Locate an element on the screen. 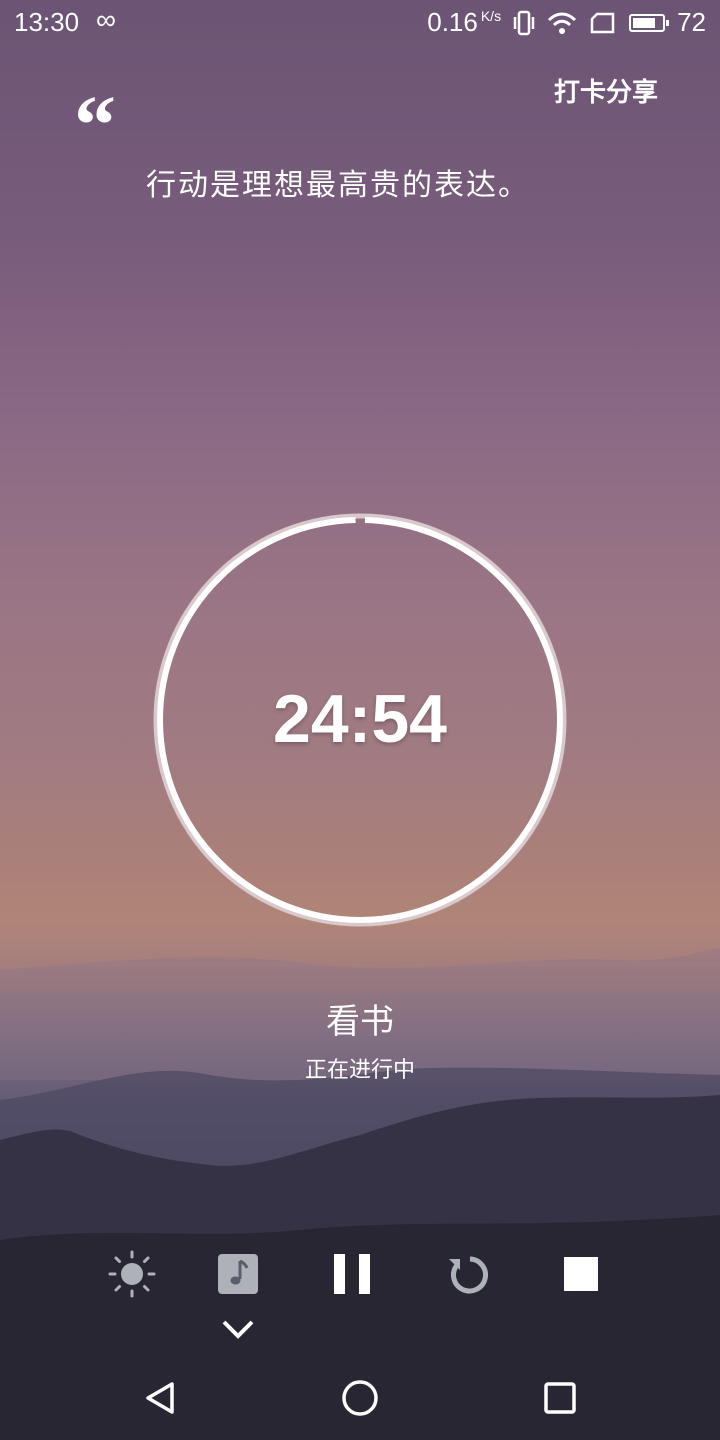 The width and height of the screenshot is (720, 1440). quote-text: 行动是理想最高贵的表达。 is located at coordinates (338, 185).